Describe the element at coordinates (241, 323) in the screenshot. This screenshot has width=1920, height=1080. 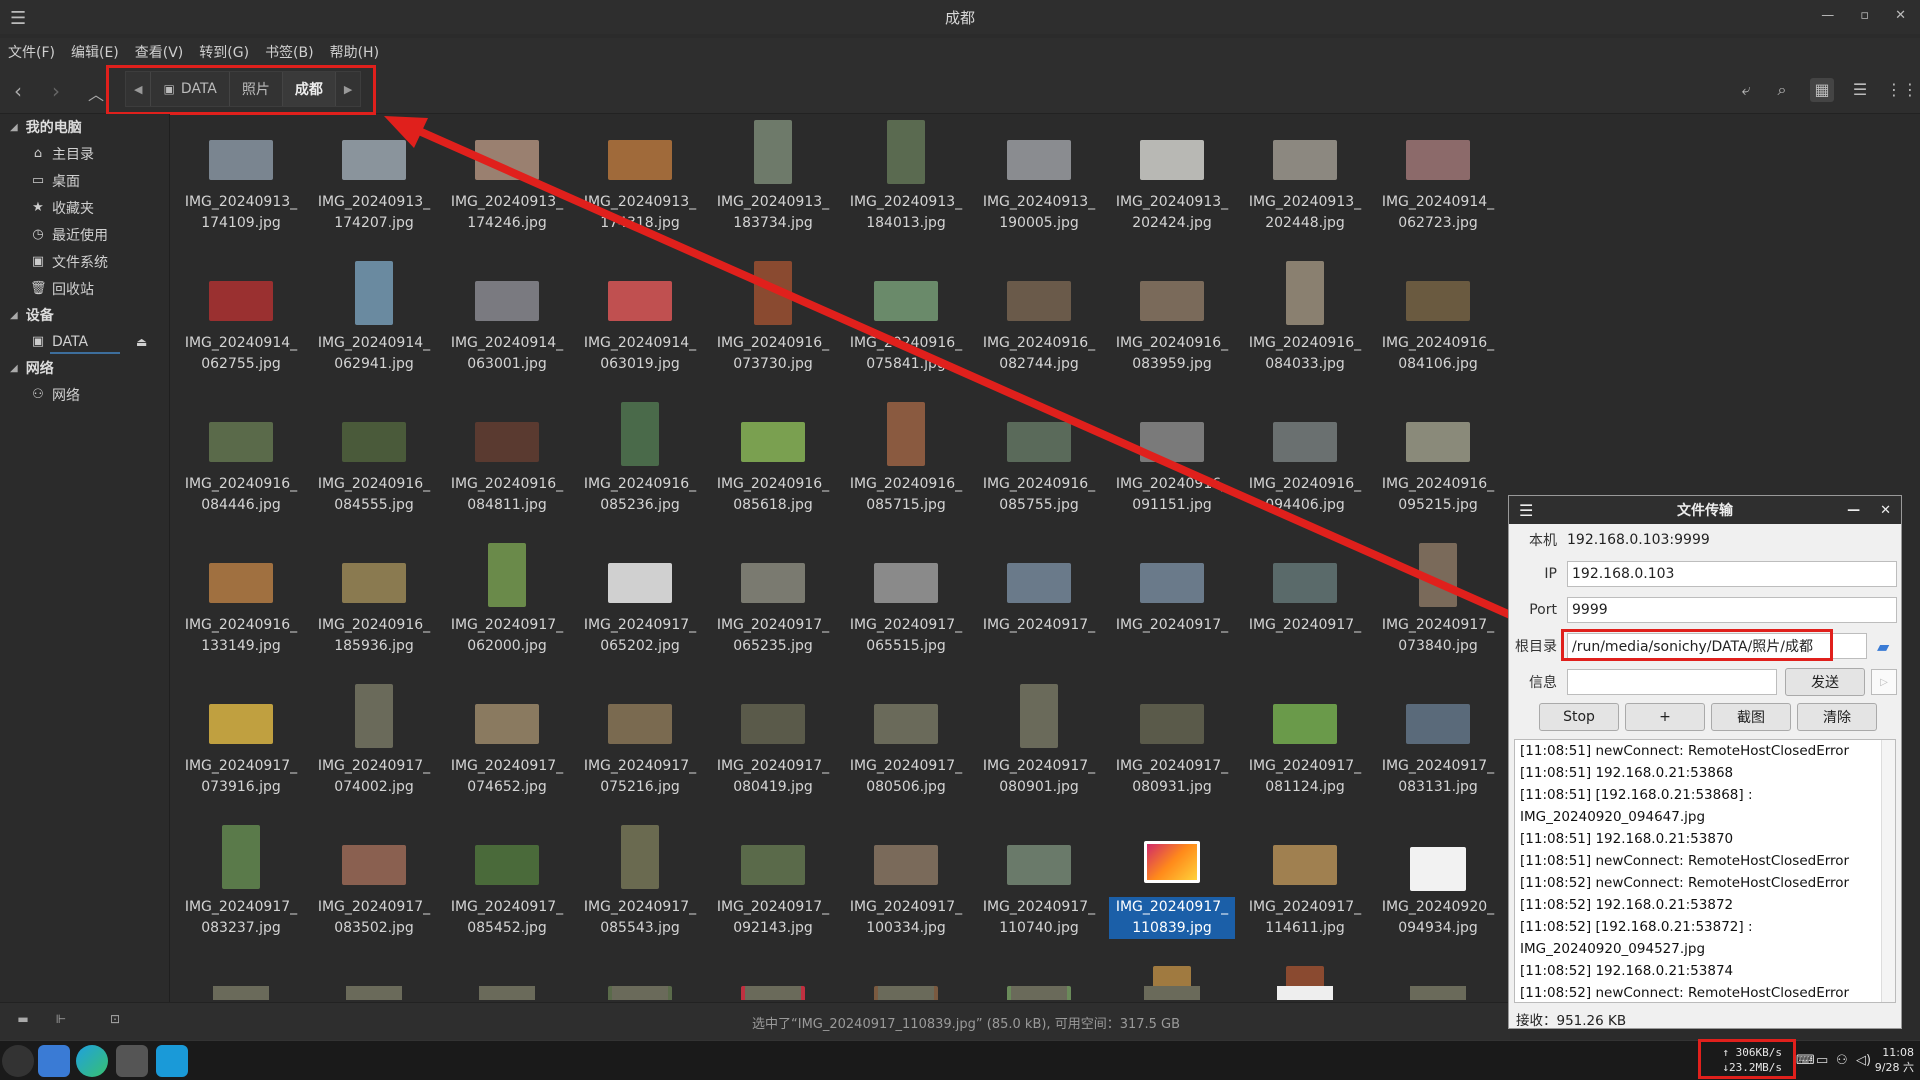
I see `file-item: IMG_20240914_ 062755.jpg` at that location.